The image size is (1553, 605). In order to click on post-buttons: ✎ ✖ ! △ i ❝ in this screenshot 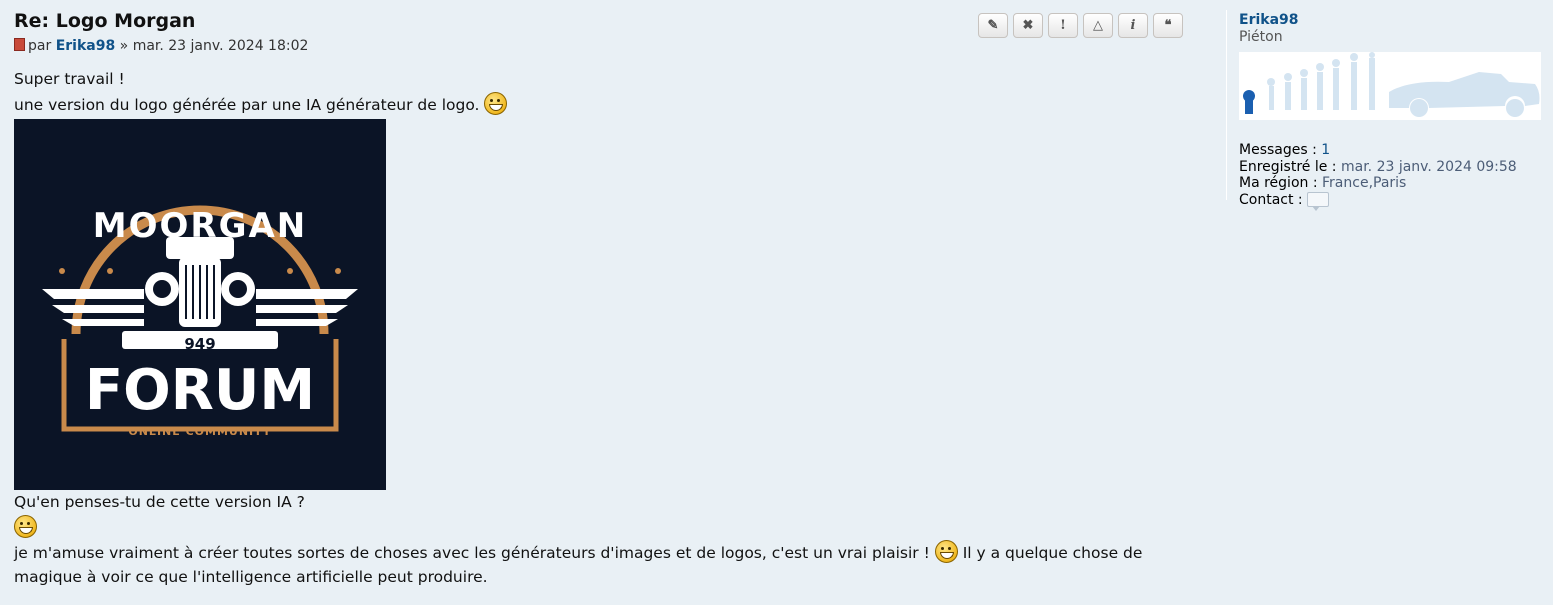, I will do `click(1080, 25)`.